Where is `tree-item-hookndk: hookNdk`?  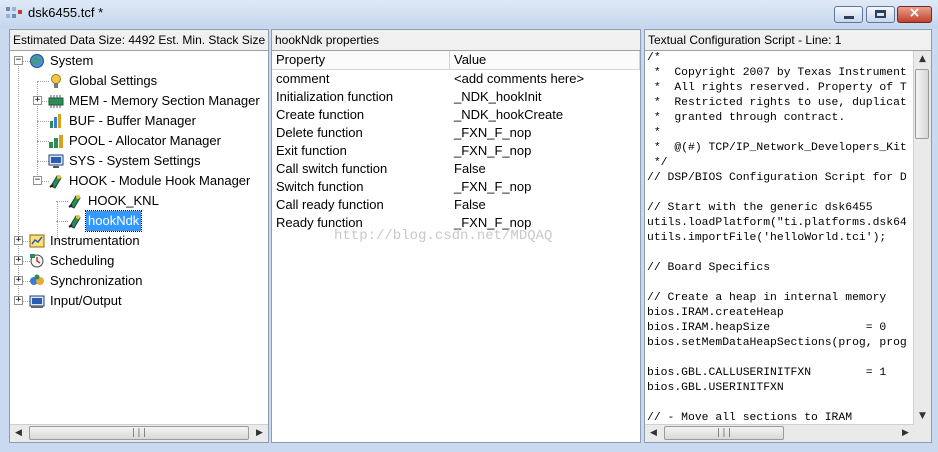 tree-item-hookndk: hookNdk is located at coordinates (139, 221).